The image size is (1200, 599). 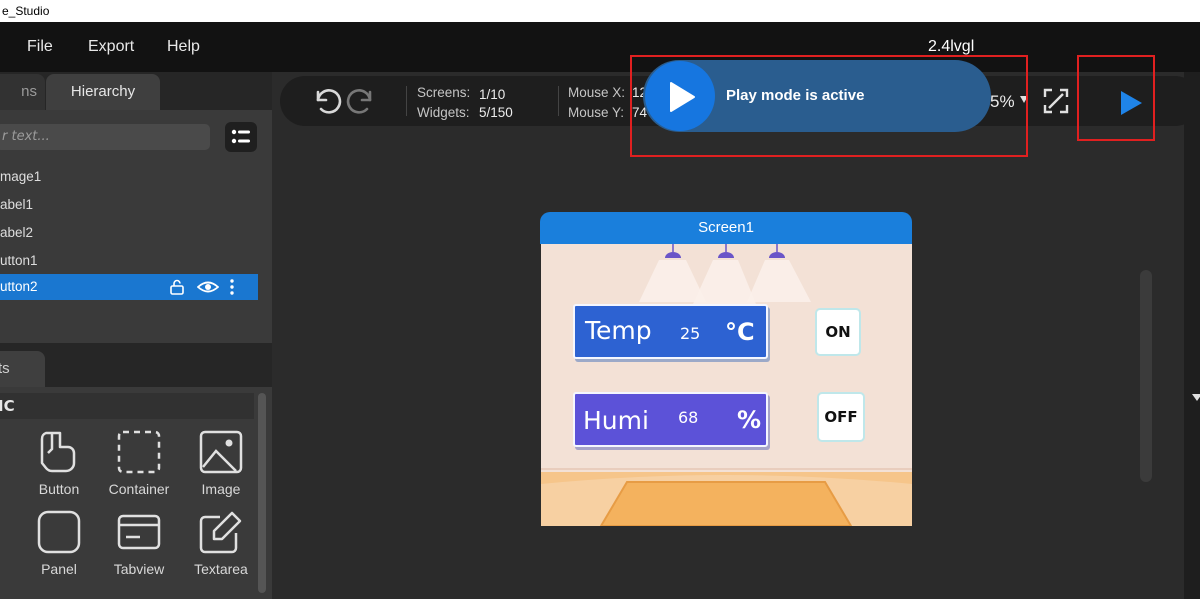 I want to click on widget-image: Image, so click(x=221, y=463).